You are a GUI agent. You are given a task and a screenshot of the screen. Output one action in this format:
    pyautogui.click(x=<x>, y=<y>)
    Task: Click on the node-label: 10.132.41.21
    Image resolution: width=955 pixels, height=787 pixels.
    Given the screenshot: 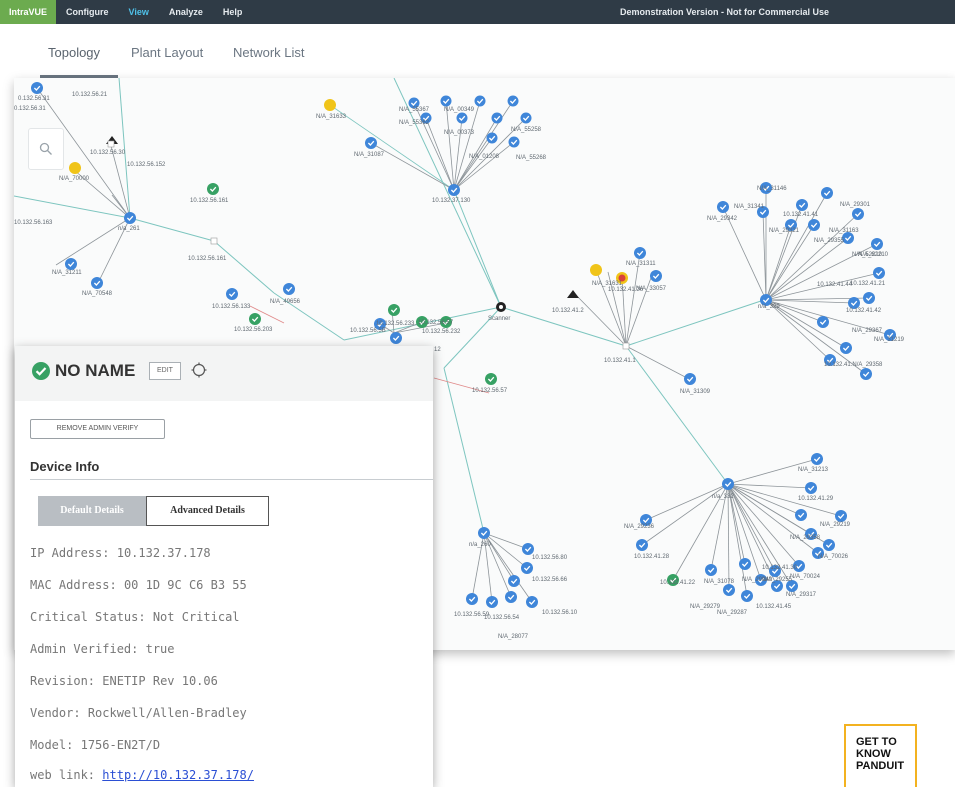 What is the action you would take?
    pyautogui.click(x=868, y=284)
    